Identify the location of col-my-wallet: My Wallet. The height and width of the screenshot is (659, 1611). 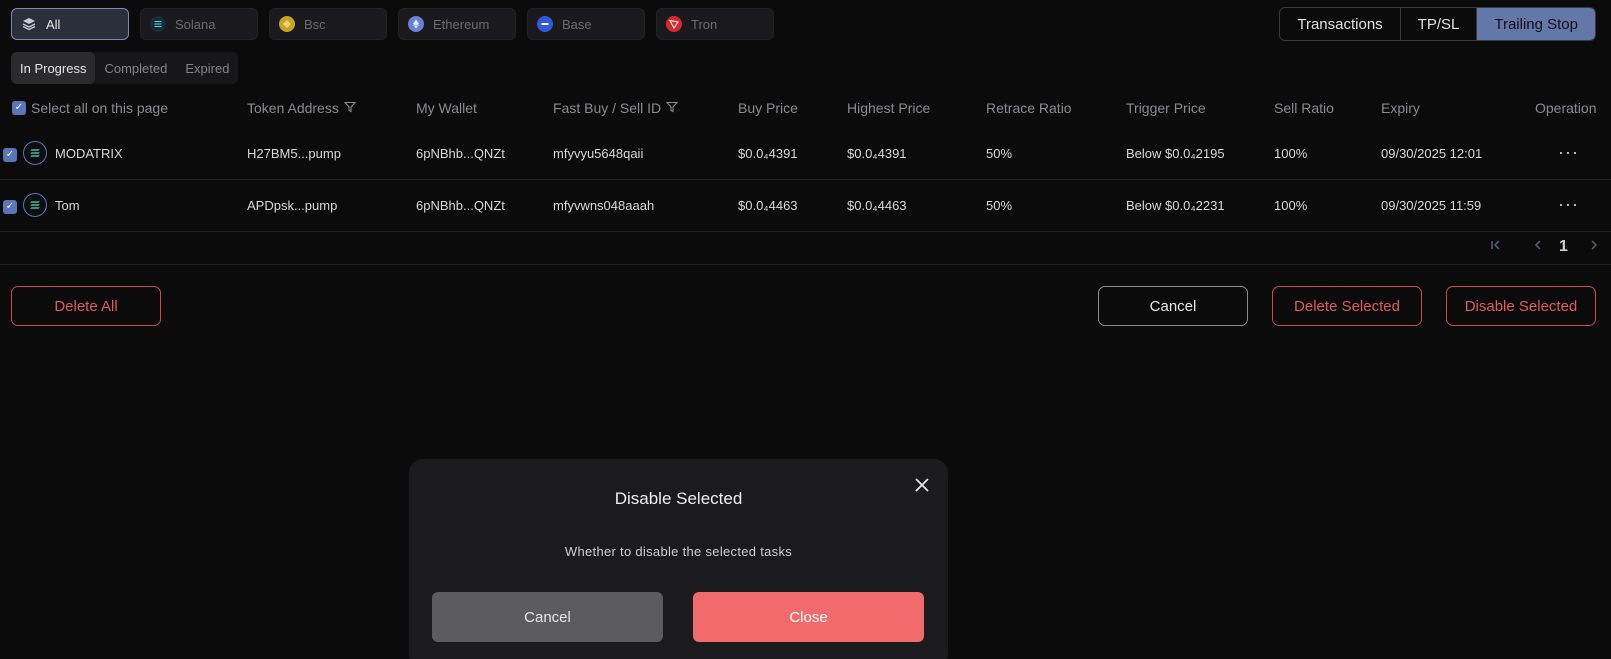
(446, 108).